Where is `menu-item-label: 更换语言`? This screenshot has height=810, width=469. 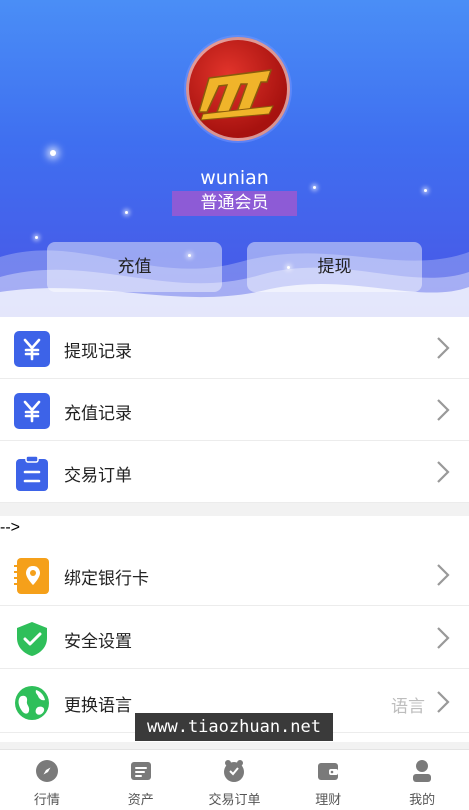 menu-item-label: 更换语言 is located at coordinates (98, 706).